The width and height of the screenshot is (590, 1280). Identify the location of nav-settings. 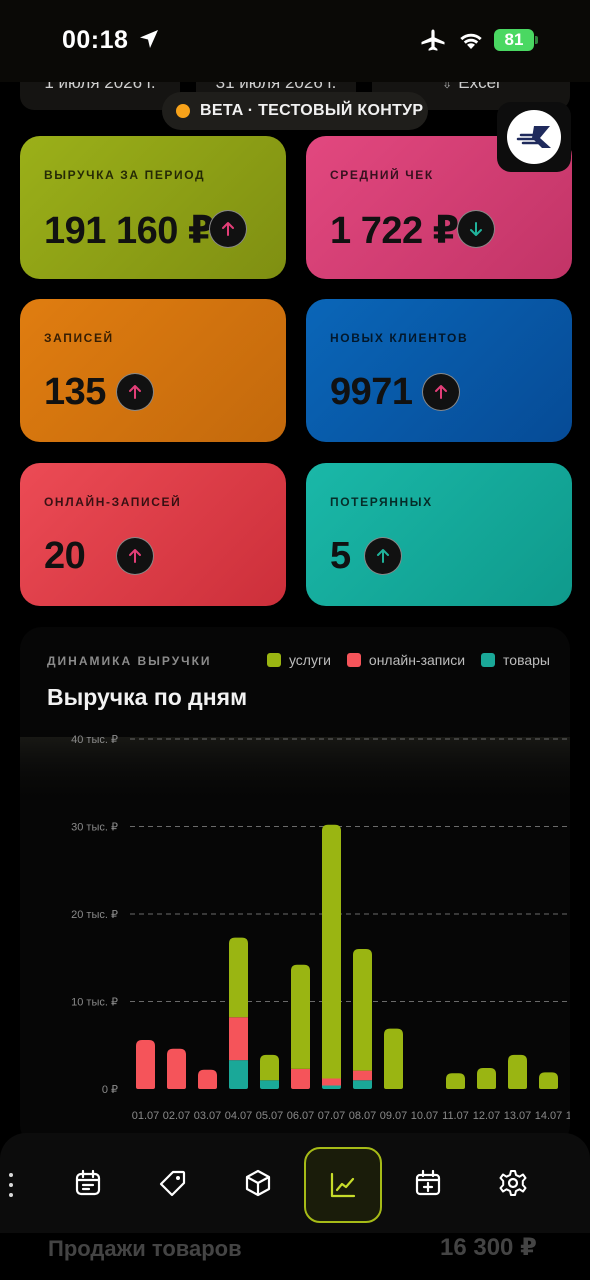
(513, 1183).